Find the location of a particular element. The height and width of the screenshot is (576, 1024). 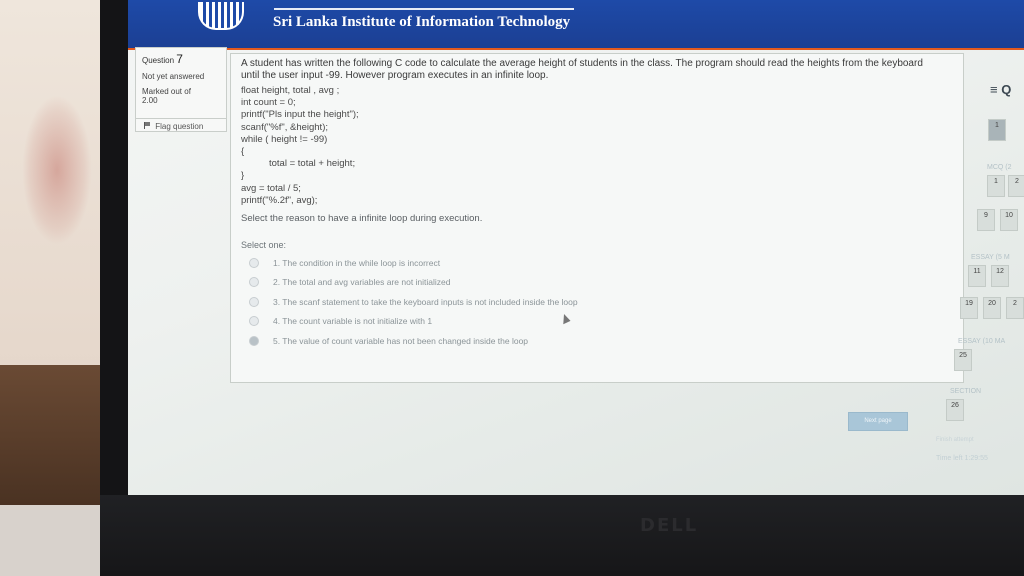

flag-question-button: Flag question is located at coordinates (181, 124).